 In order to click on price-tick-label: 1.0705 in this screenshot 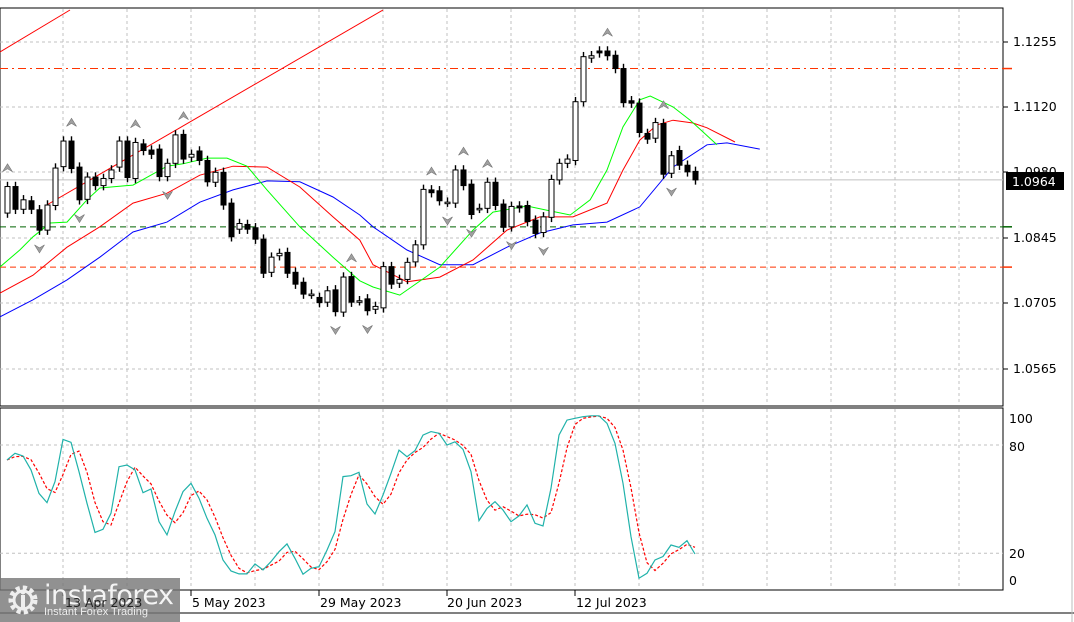, I will do `click(1035, 302)`.